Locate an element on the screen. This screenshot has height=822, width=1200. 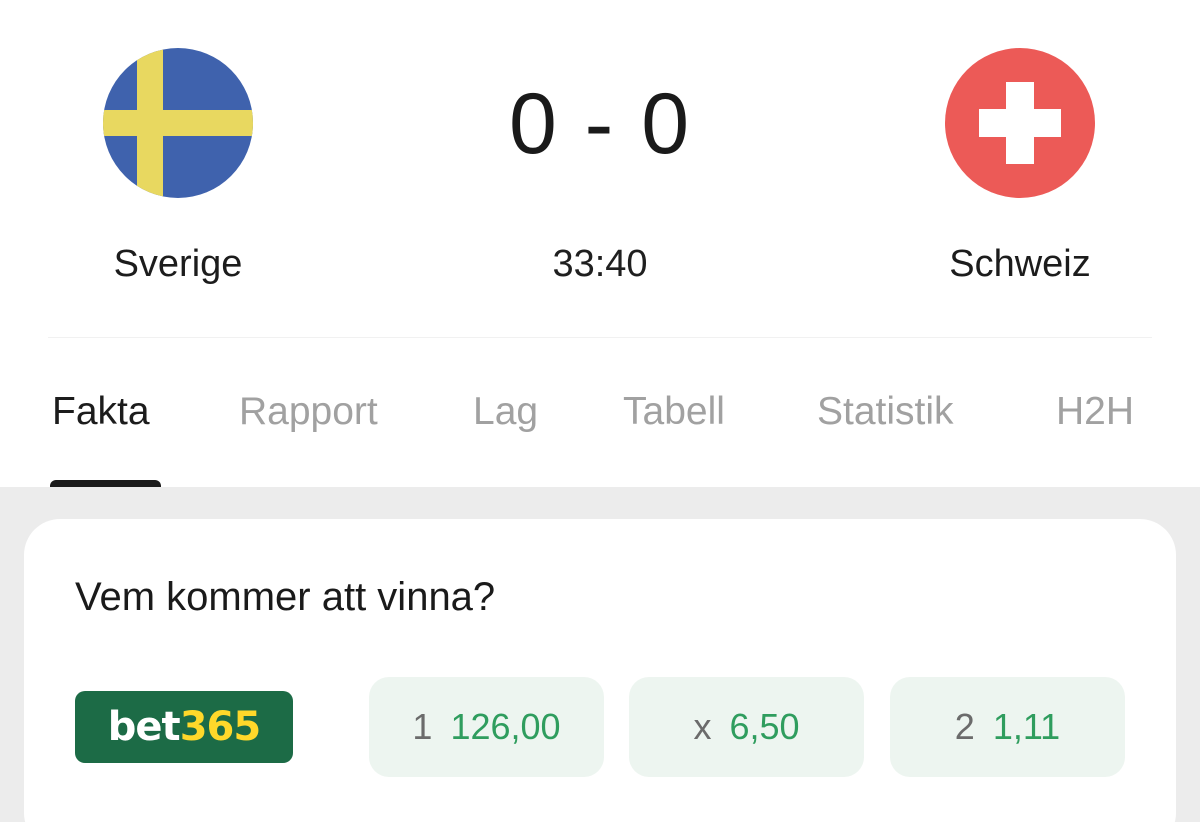
odds-draw-value: 6,50 is located at coordinates (764, 726).